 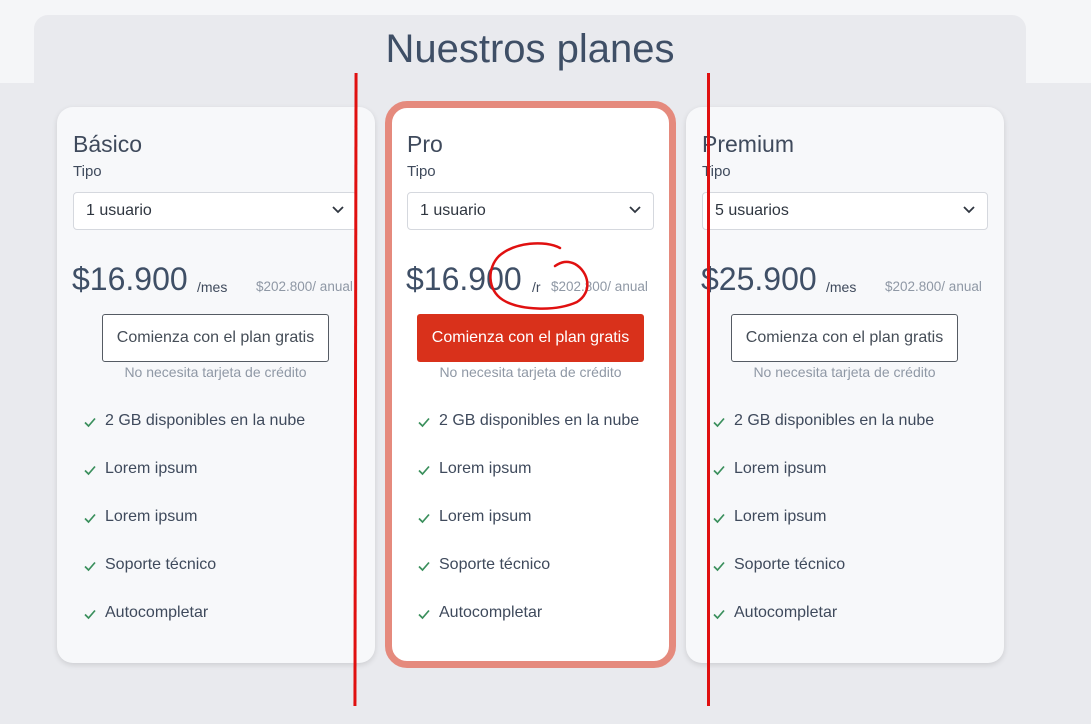 I want to click on plan-type-value: 5 usuarios, so click(x=752, y=210).